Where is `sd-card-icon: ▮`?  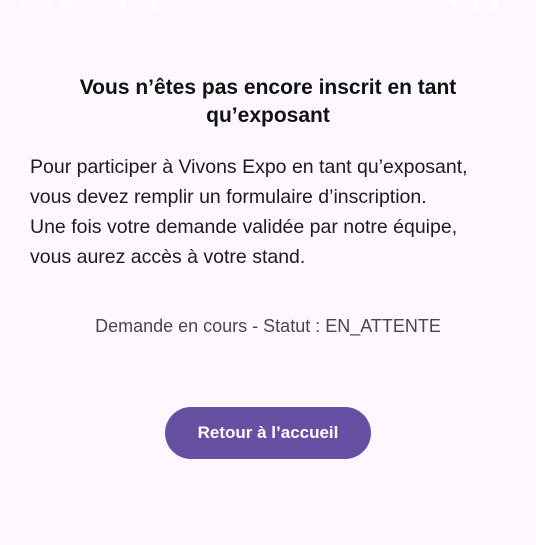 sd-card-icon: ▮ is located at coordinates (155, 6).